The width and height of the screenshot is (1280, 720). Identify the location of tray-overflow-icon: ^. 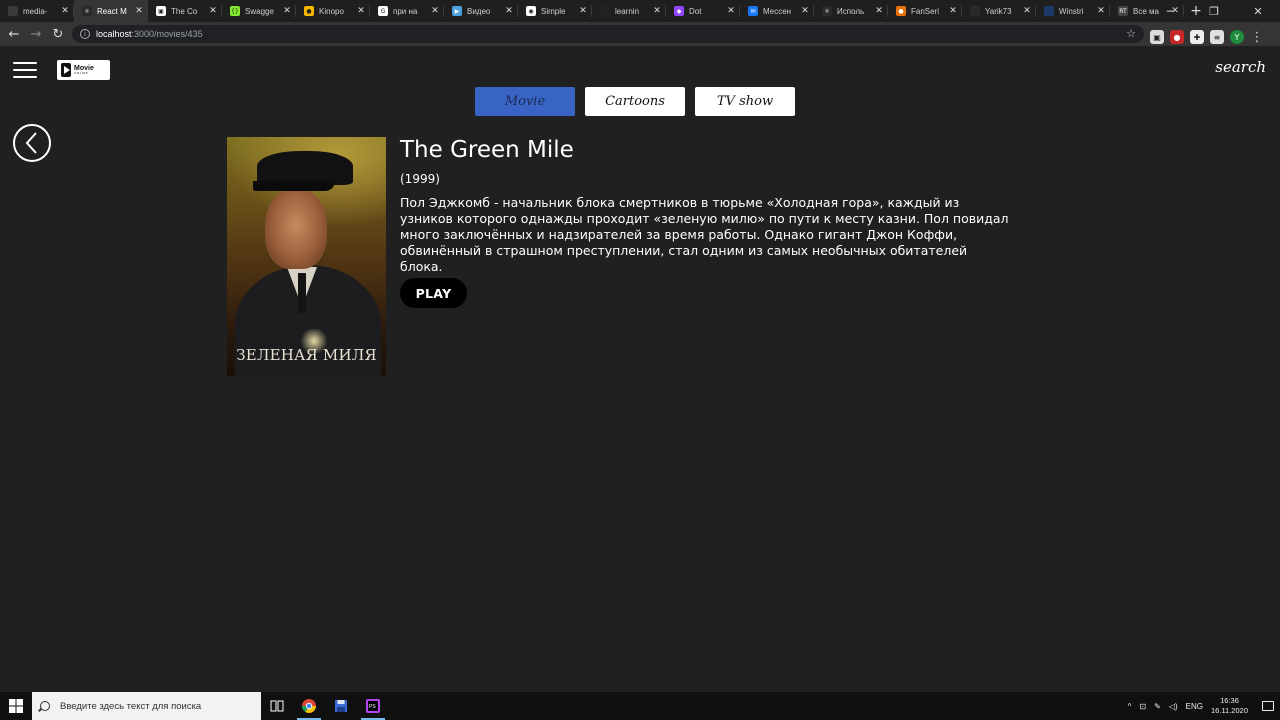
(1130, 706).